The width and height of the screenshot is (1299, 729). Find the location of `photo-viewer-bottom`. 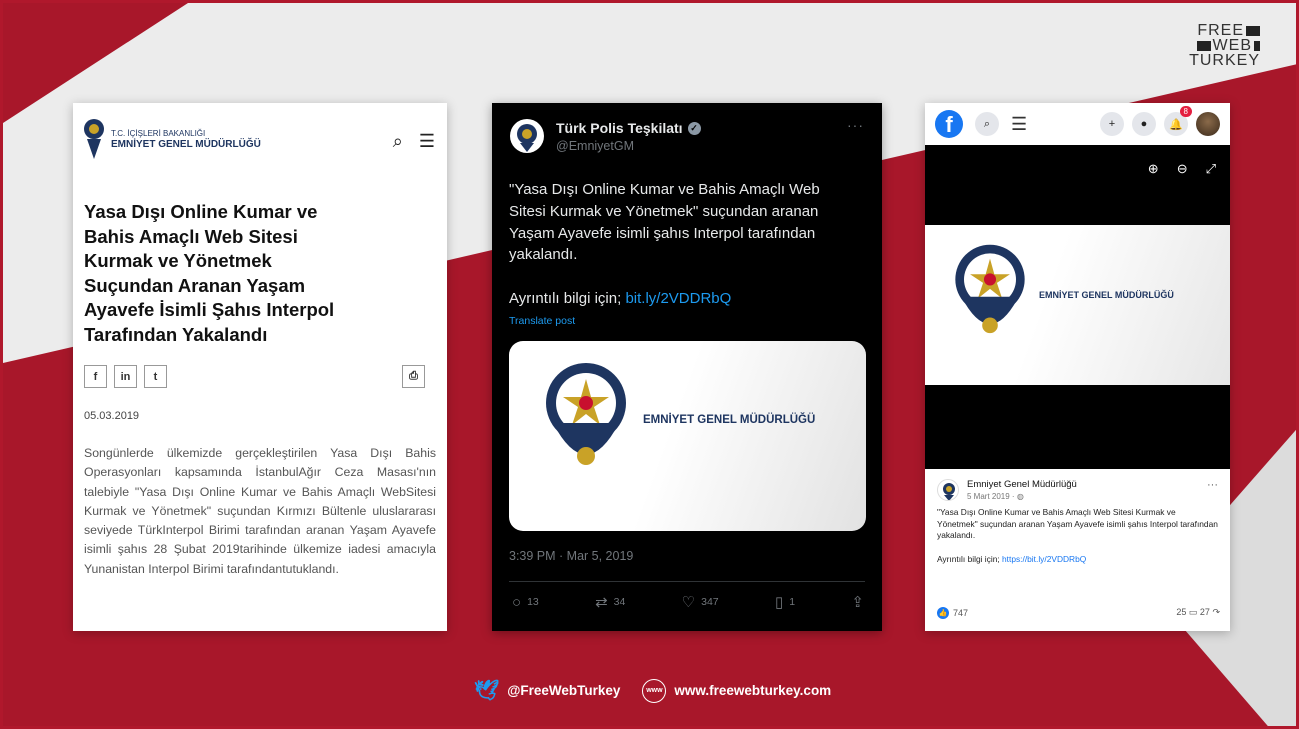

photo-viewer-bottom is located at coordinates (1077, 427).